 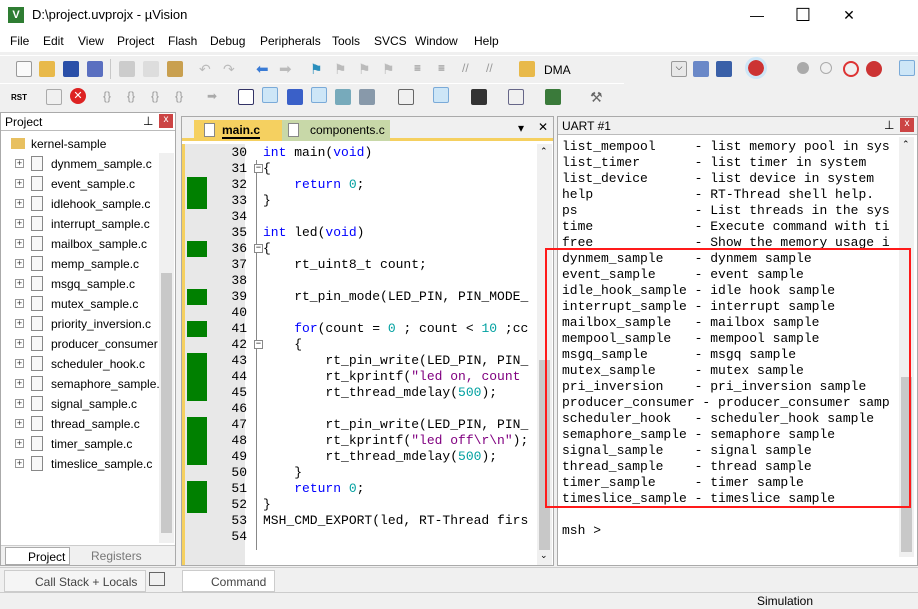 What do you see at coordinates (229, 581) in the screenshot?
I see `tab-command: Command` at bounding box center [229, 581].